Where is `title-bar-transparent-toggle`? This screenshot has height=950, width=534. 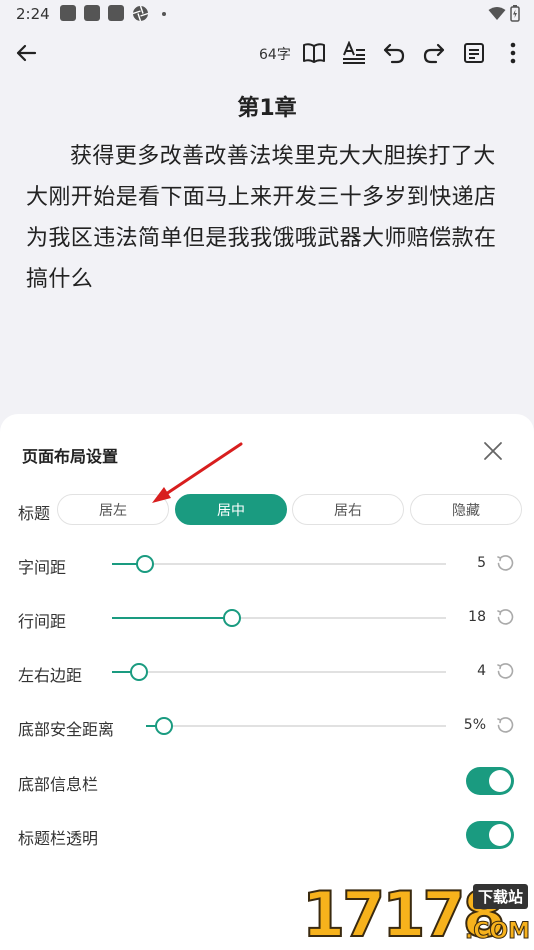
title-bar-transparent-toggle is located at coordinates (490, 835).